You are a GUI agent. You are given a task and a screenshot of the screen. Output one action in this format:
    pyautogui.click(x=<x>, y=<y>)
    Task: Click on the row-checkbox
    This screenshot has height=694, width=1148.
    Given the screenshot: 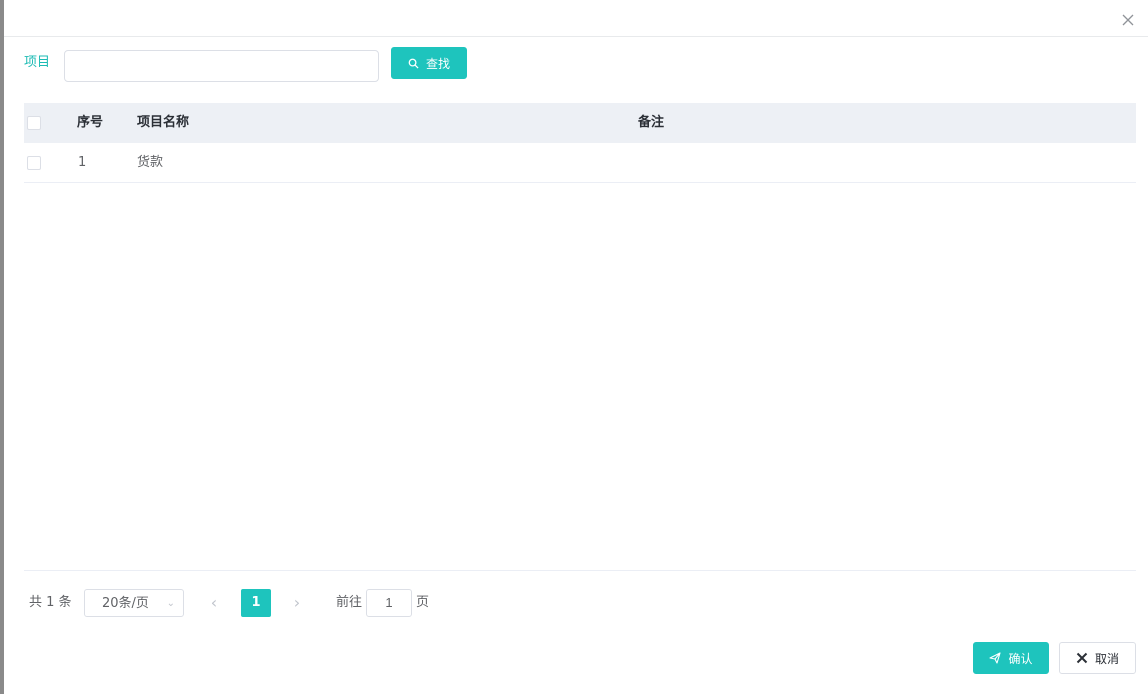 What is the action you would take?
    pyautogui.click(x=34, y=163)
    